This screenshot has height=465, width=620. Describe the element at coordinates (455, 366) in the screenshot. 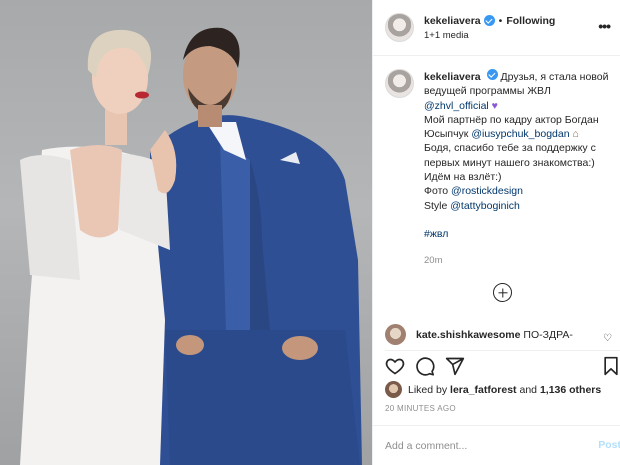

I see `share-icon` at that location.